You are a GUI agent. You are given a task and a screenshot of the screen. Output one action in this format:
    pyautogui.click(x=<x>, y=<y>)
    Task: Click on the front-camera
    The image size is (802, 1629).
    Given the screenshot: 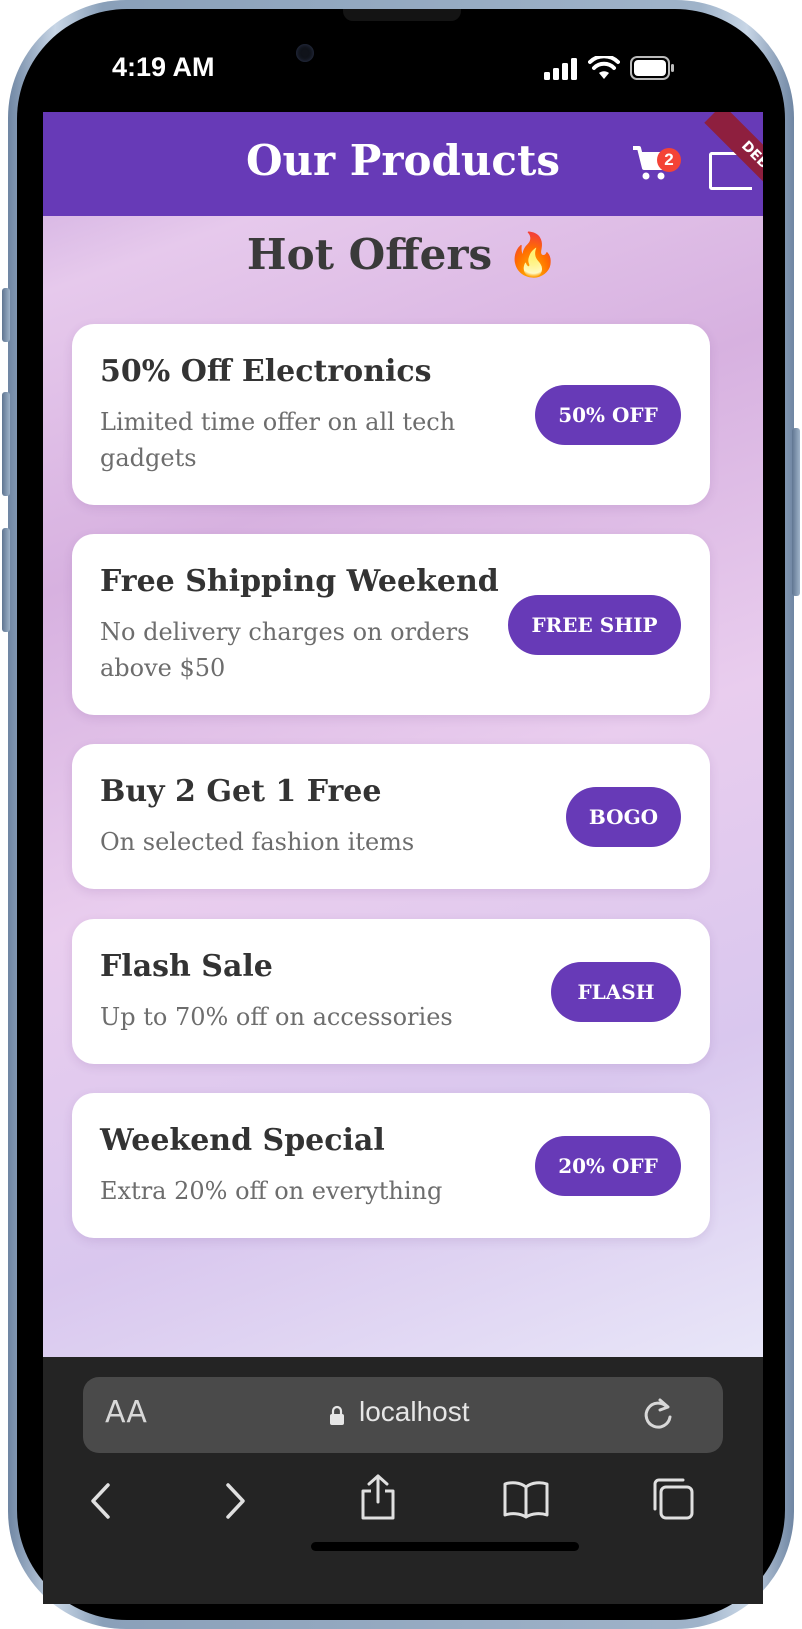 What is the action you would take?
    pyautogui.click(x=305, y=53)
    